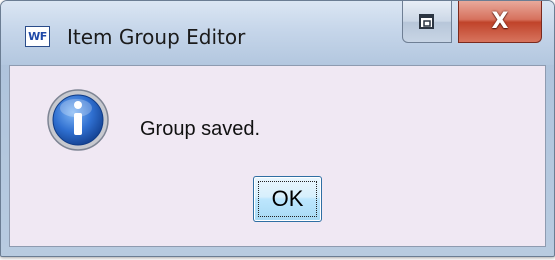 The image size is (555, 260). I want to click on ok-button: OK, so click(287, 199).